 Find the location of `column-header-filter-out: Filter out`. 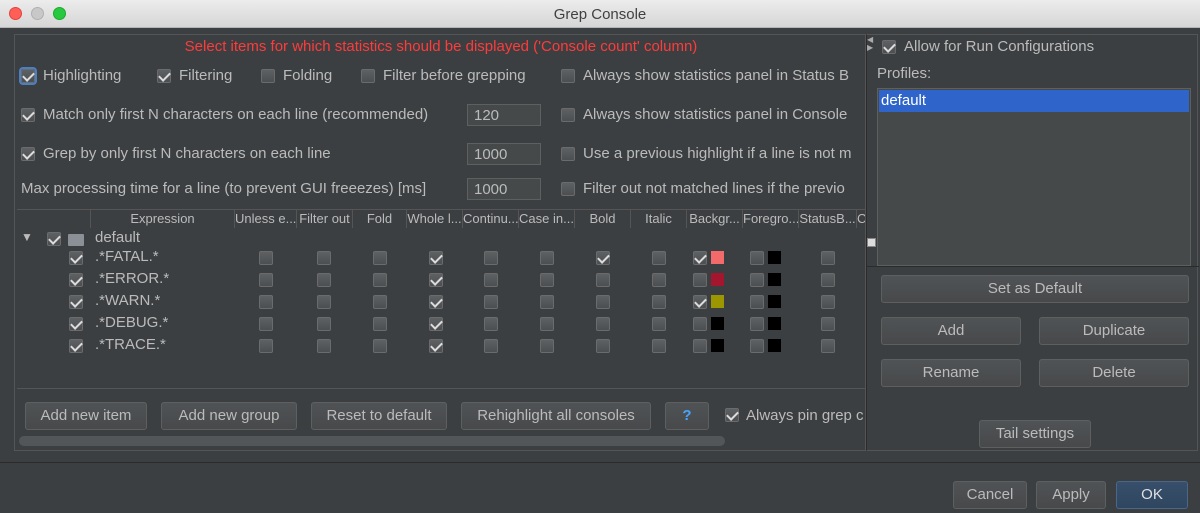

column-header-filter-out: Filter out is located at coordinates (325, 219).